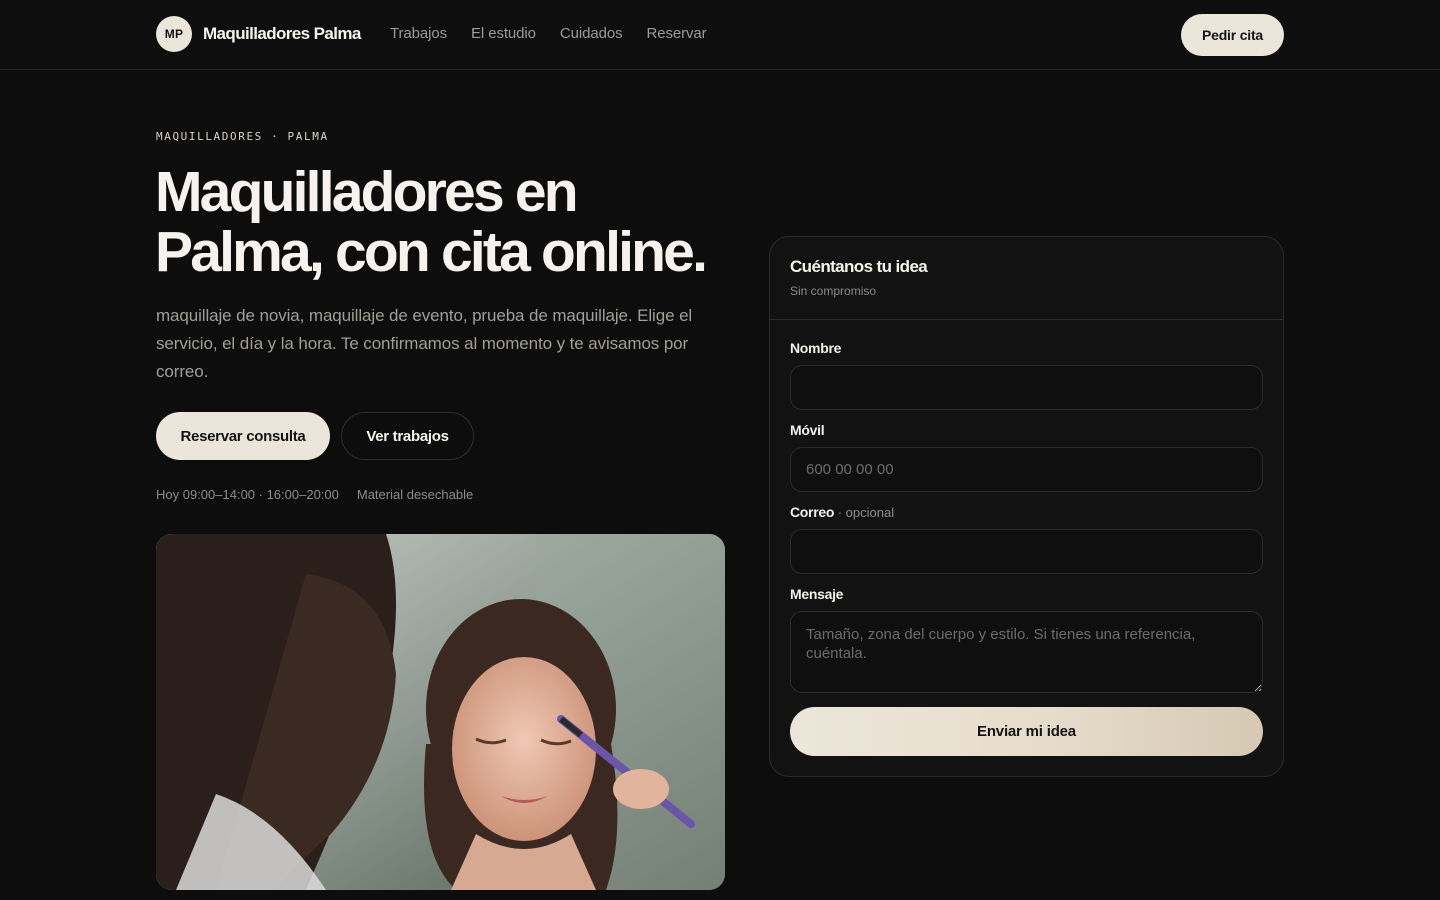  I want to click on hero-title: Maquilladores en Palma, con cita online., so click(455, 222).